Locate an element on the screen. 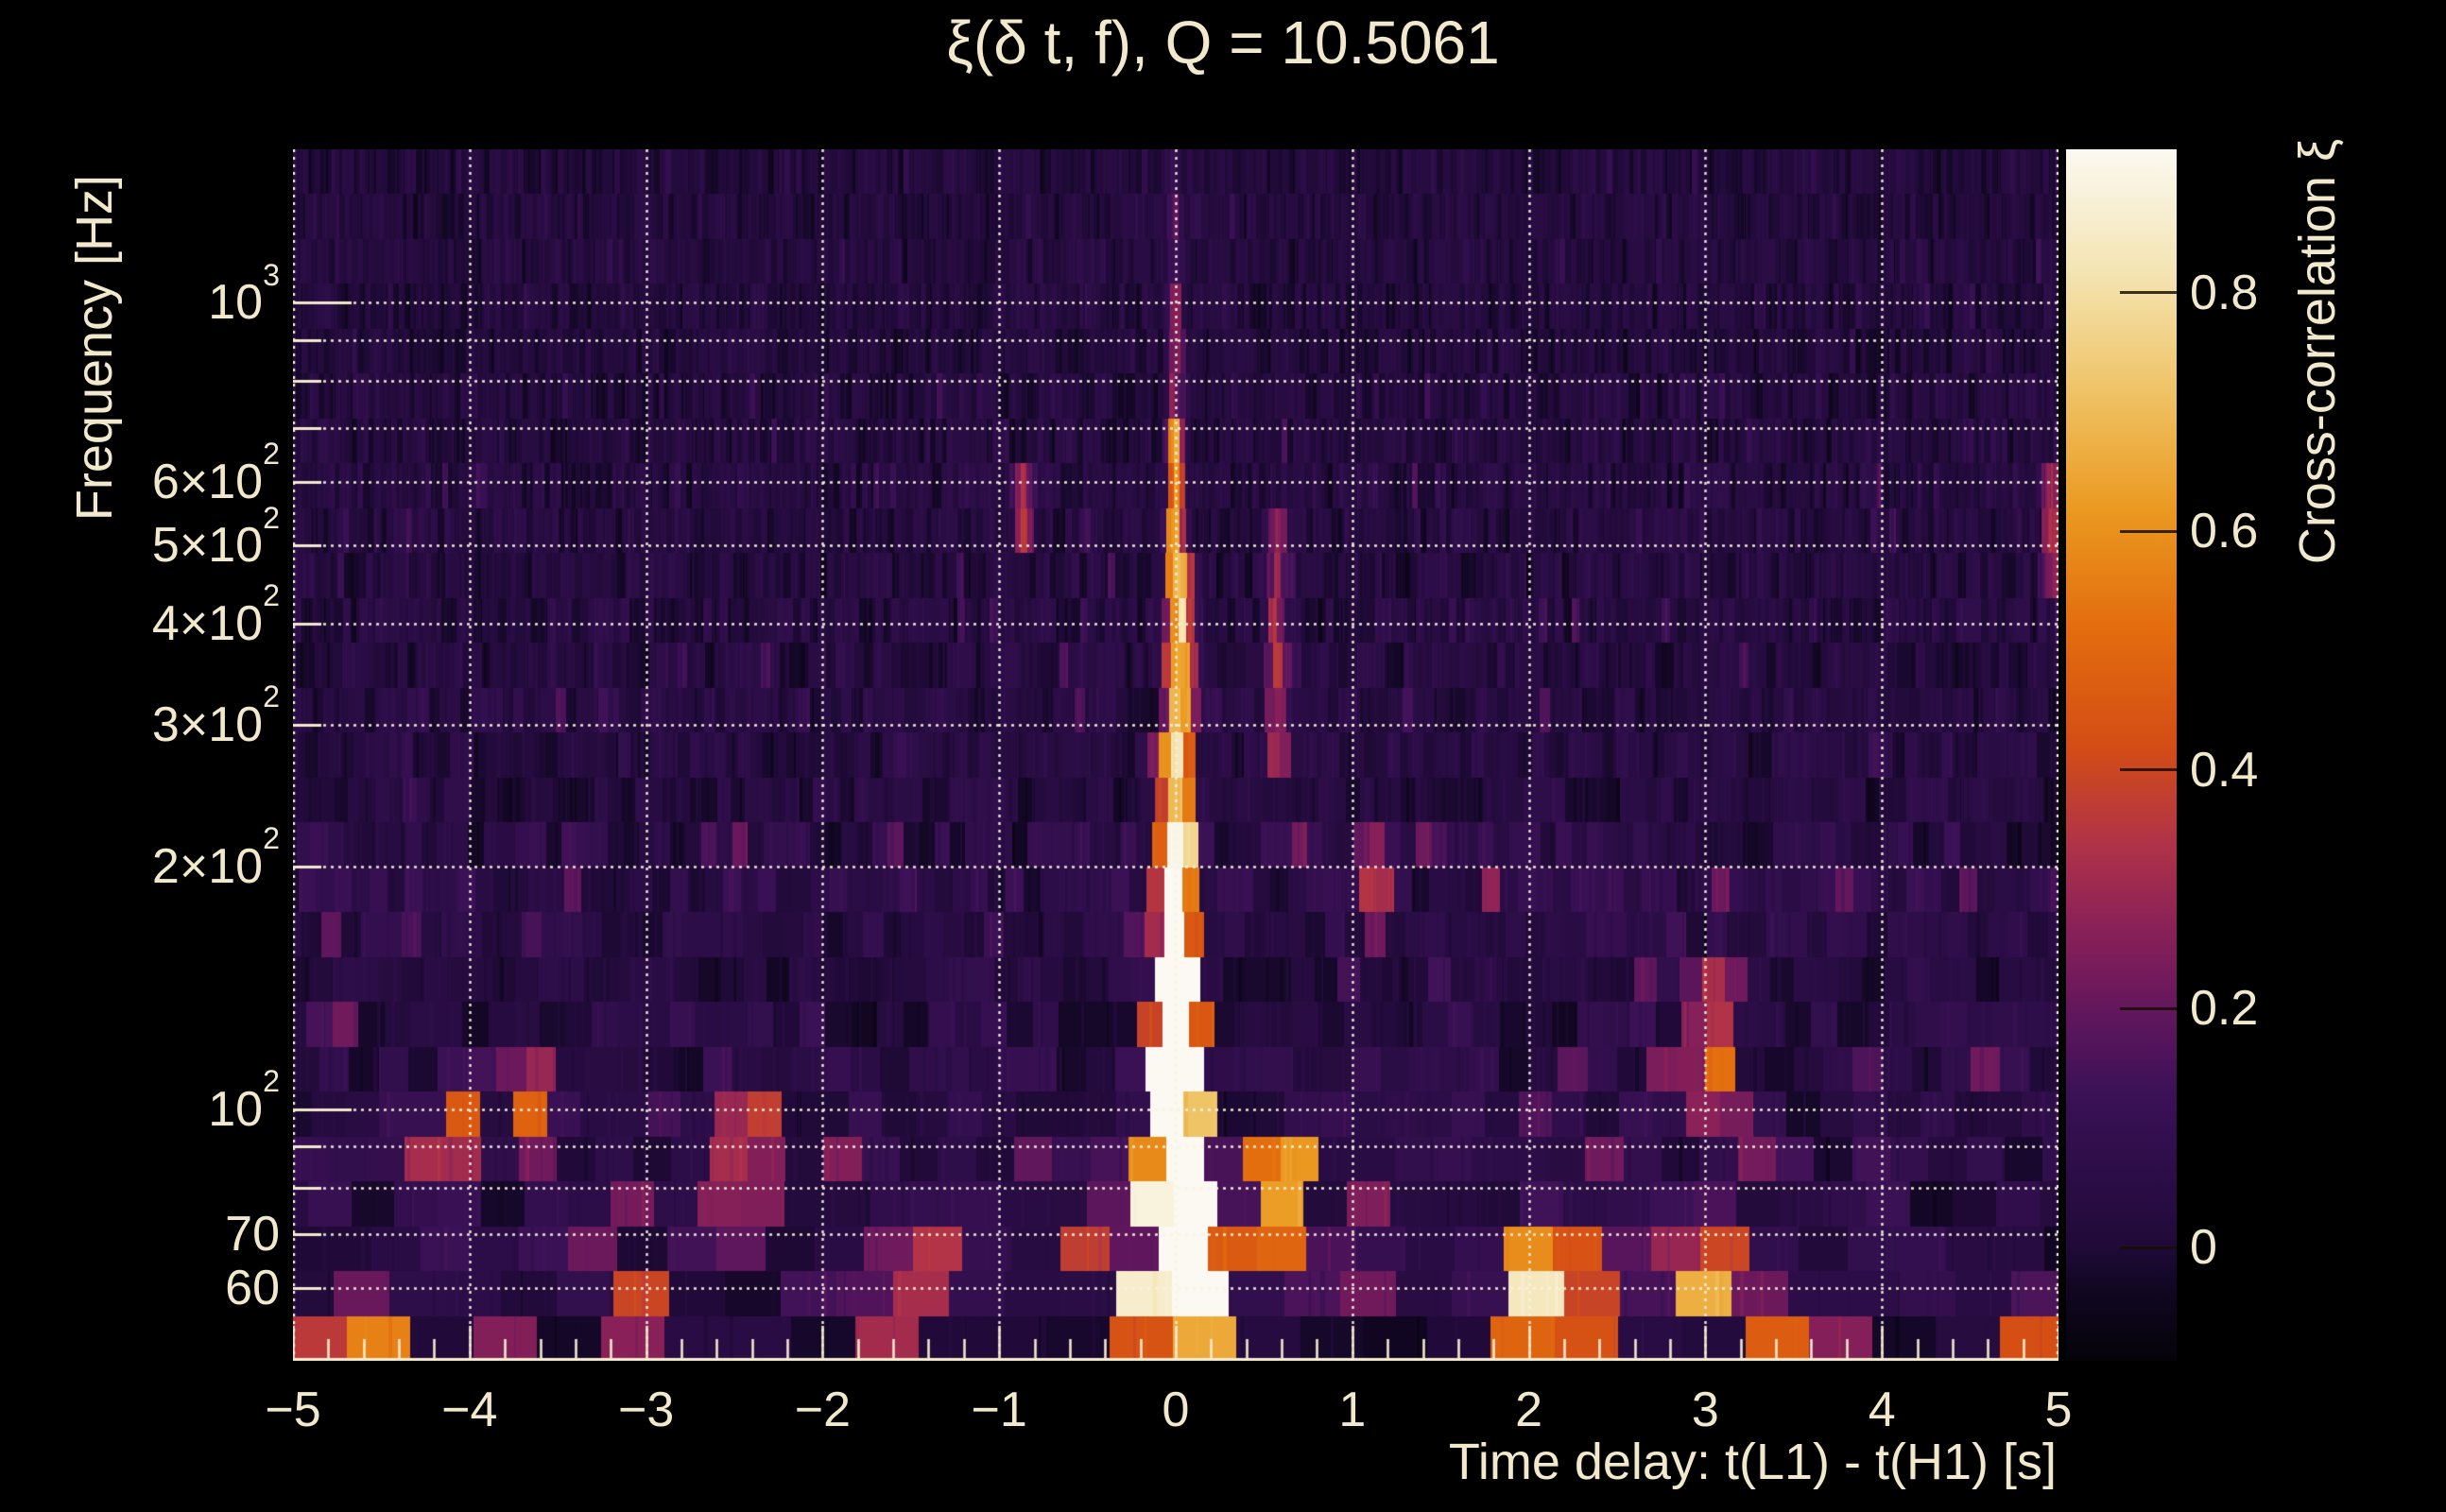  y-axis-title: Frequency [Hz] is located at coordinates (94, 348).